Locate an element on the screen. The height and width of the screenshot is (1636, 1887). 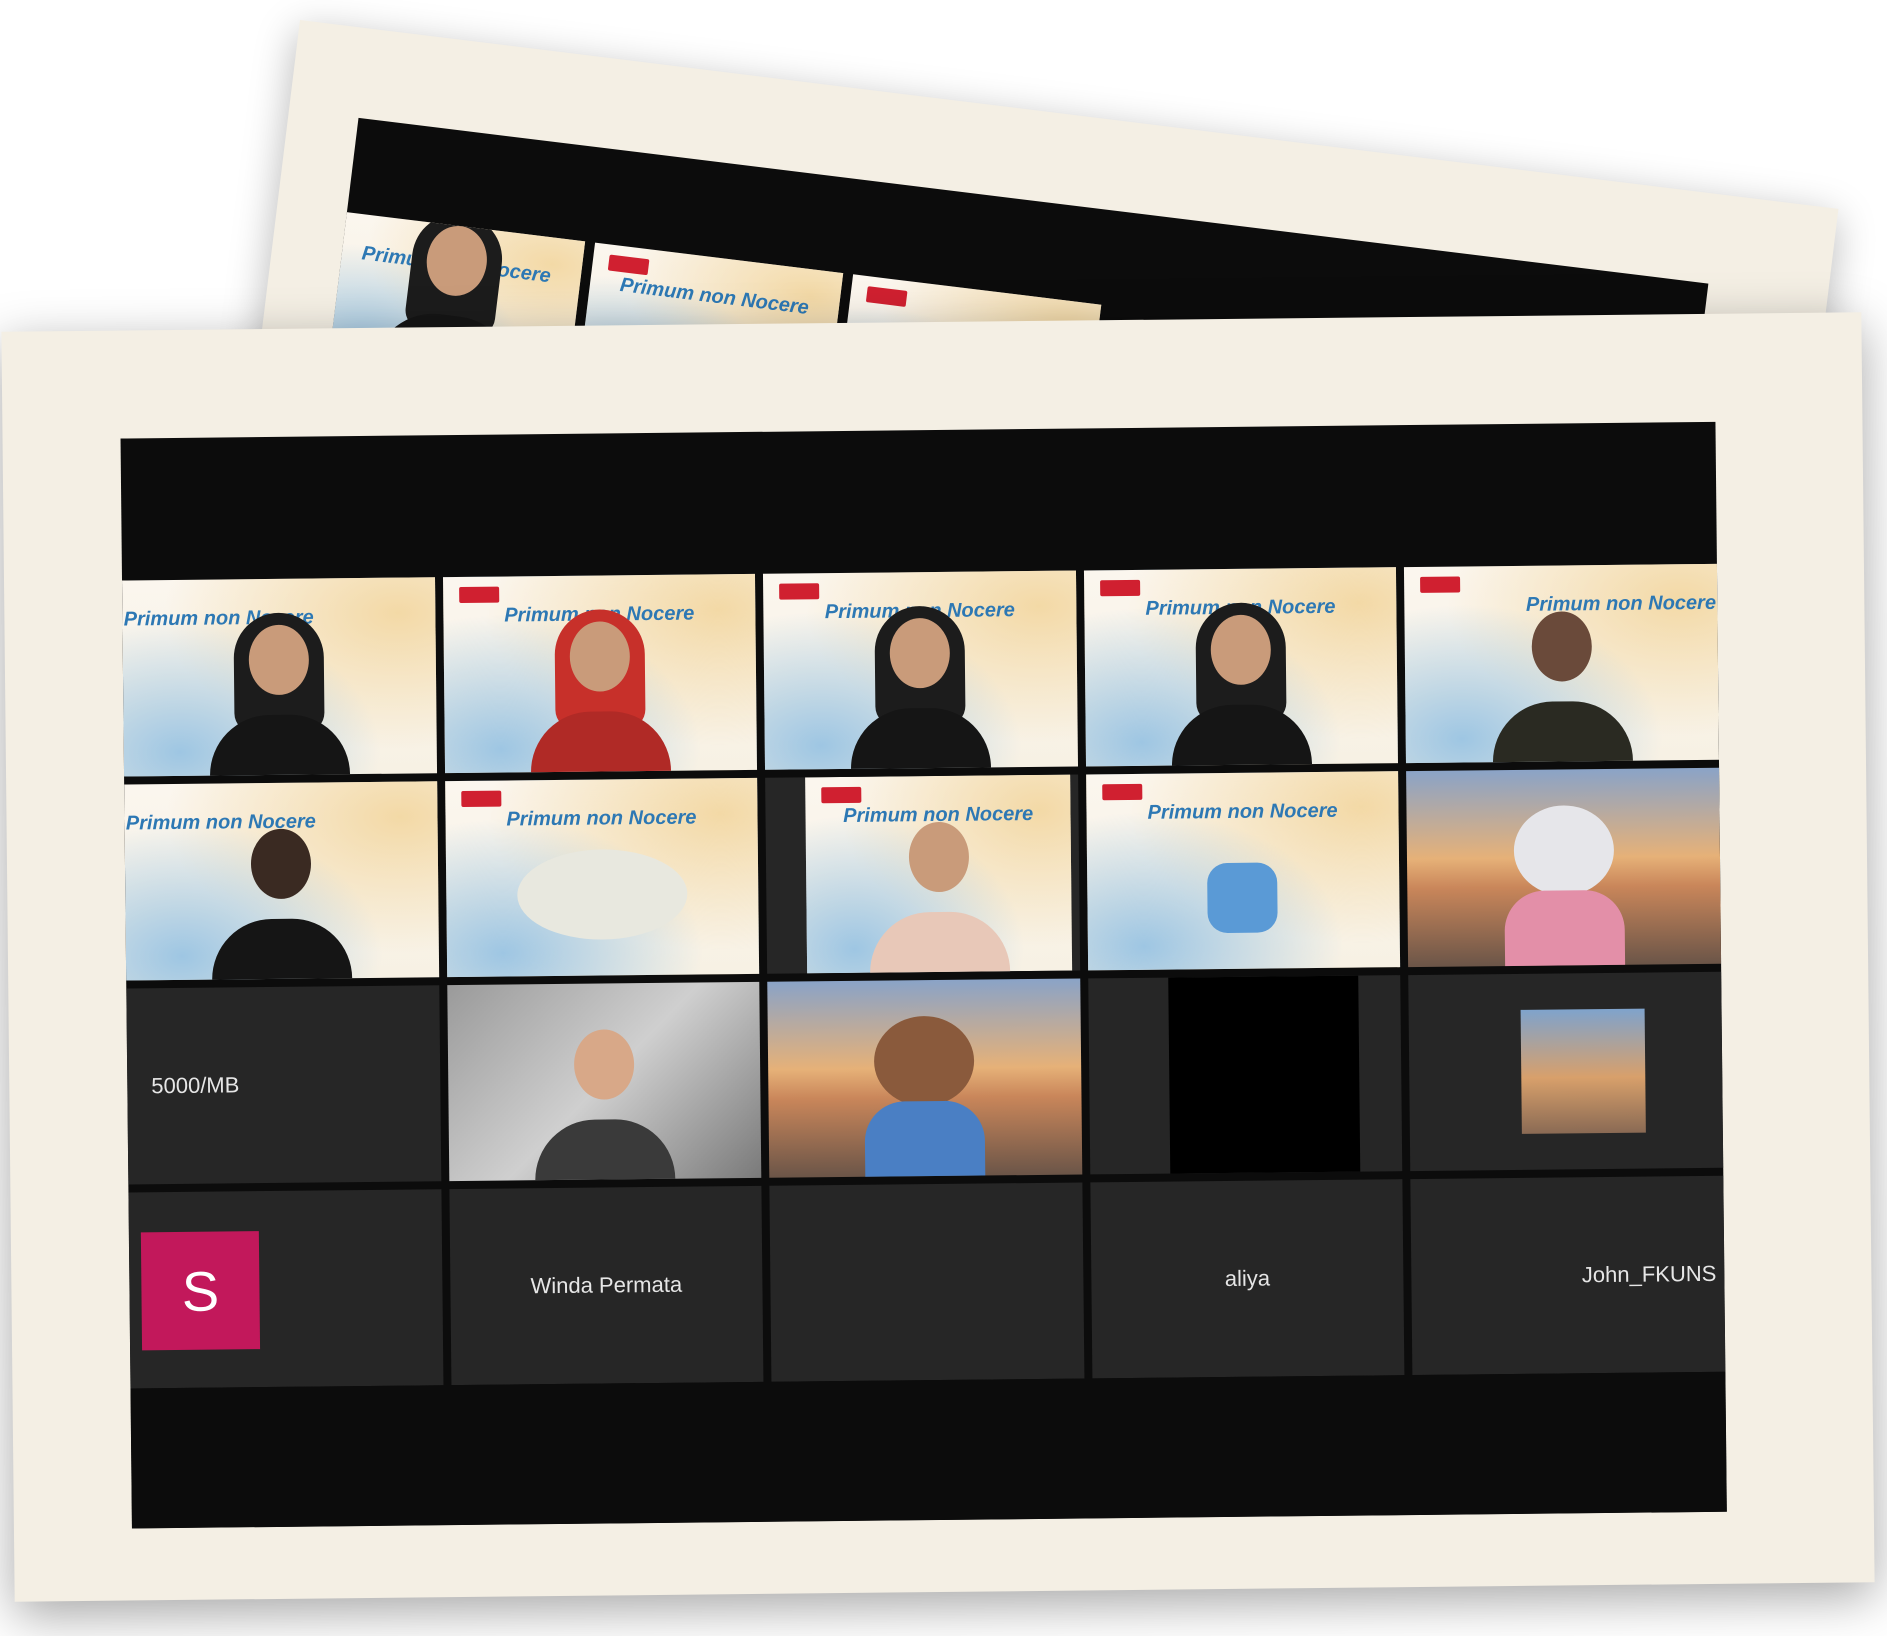
glove-object is located at coordinates (1242, 898).